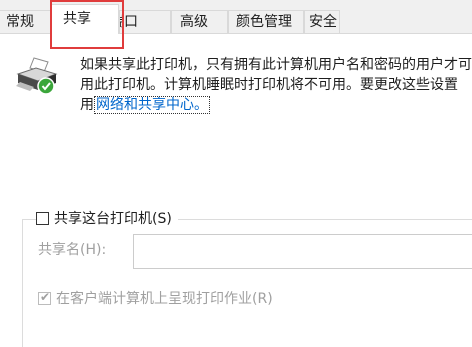  Describe the element at coordinates (42, 218) in the screenshot. I see `share-printer-checkbox` at that location.